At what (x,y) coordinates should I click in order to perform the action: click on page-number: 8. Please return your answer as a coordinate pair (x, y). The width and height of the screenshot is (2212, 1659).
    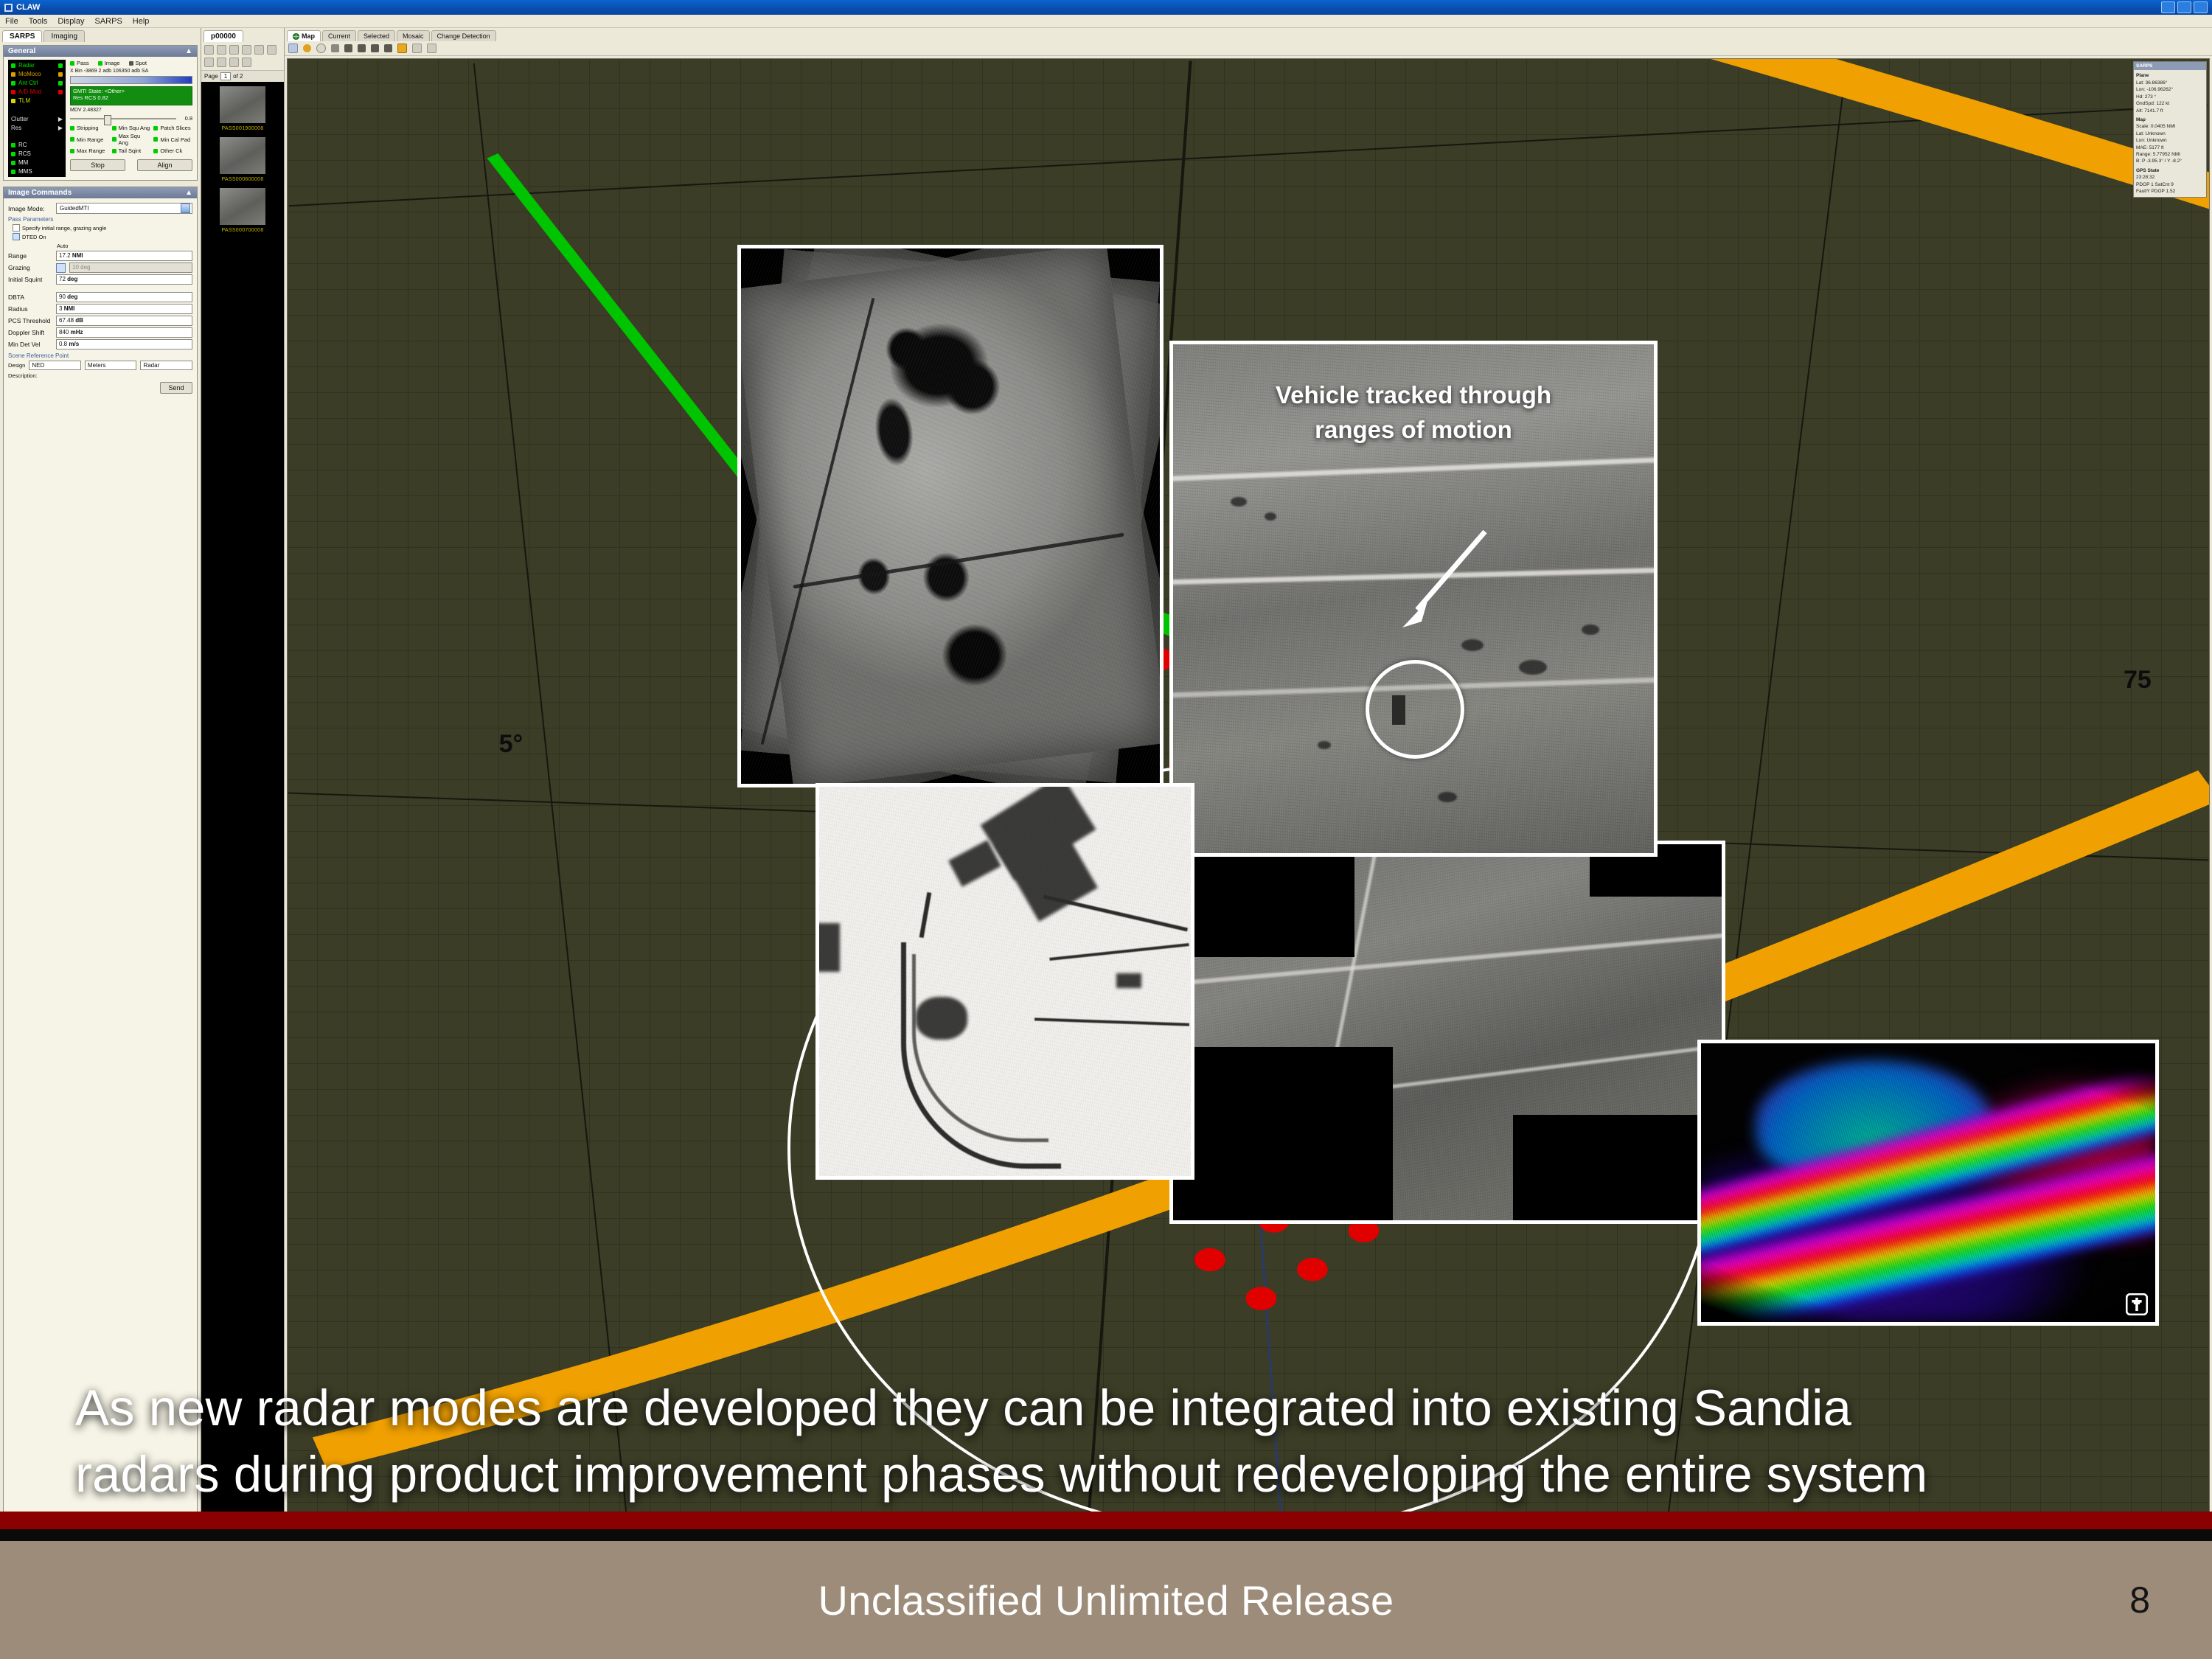
    Looking at the image, I should click on (2139, 1600).